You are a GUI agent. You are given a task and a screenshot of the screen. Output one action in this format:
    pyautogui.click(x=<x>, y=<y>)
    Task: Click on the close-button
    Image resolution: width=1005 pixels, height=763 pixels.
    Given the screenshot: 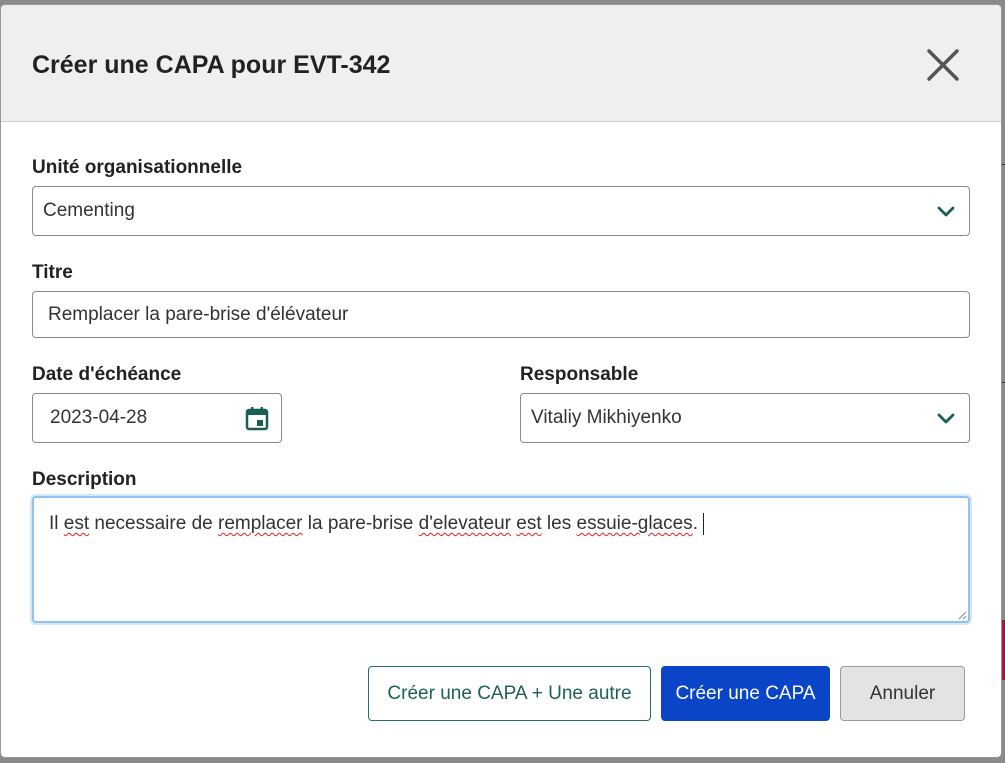 What is the action you would take?
    pyautogui.click(x=943, y=65)
    